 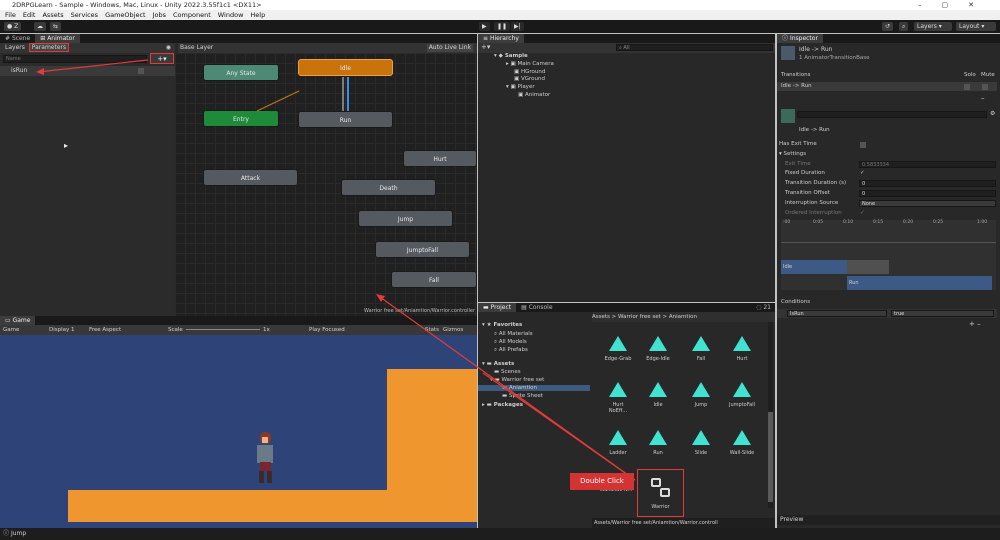 What do you see at coordinates (701, 349) in the screenshot?
I see `asset-tile: Fall` at bounding box center [701, 349].